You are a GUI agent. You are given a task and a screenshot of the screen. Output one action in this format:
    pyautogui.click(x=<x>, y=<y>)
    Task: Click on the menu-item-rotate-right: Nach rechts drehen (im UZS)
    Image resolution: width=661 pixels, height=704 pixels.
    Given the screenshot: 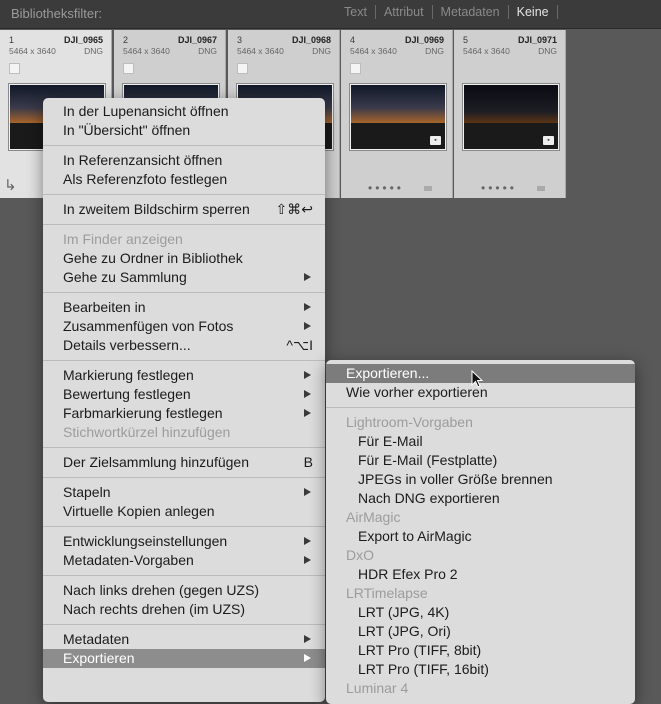 What is the action you would take?
    pyautogui.click(x=184, y=609)
    